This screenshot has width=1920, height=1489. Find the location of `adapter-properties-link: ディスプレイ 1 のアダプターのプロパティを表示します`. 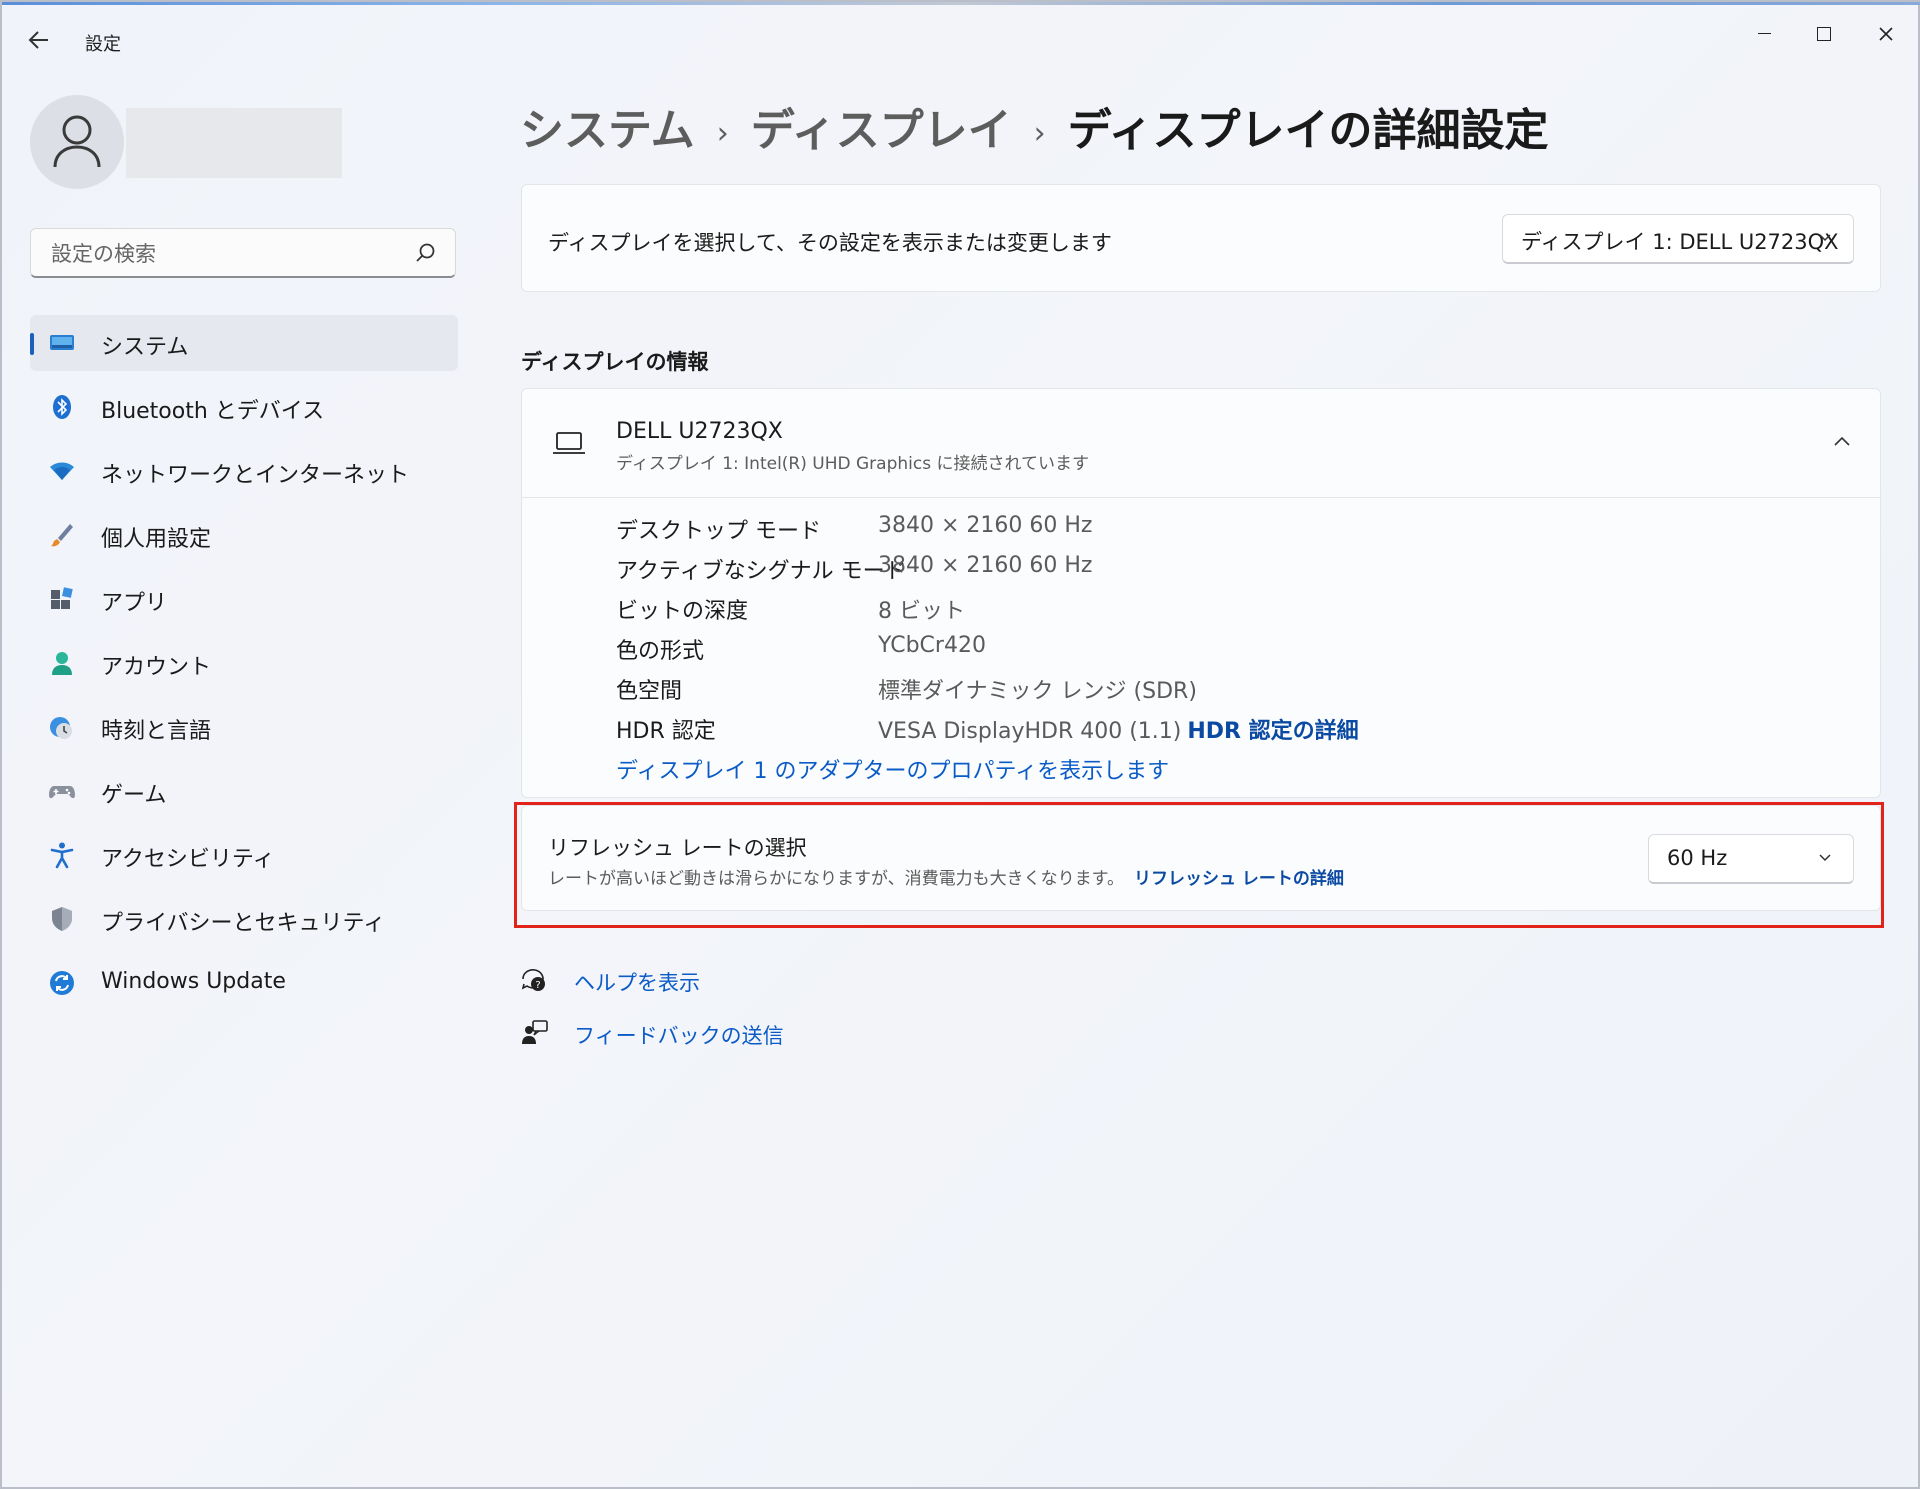

adapter-properties-link: ディスプレイ 1 のアダプターのプロパティを表示します is located at coordinates (892, 769).